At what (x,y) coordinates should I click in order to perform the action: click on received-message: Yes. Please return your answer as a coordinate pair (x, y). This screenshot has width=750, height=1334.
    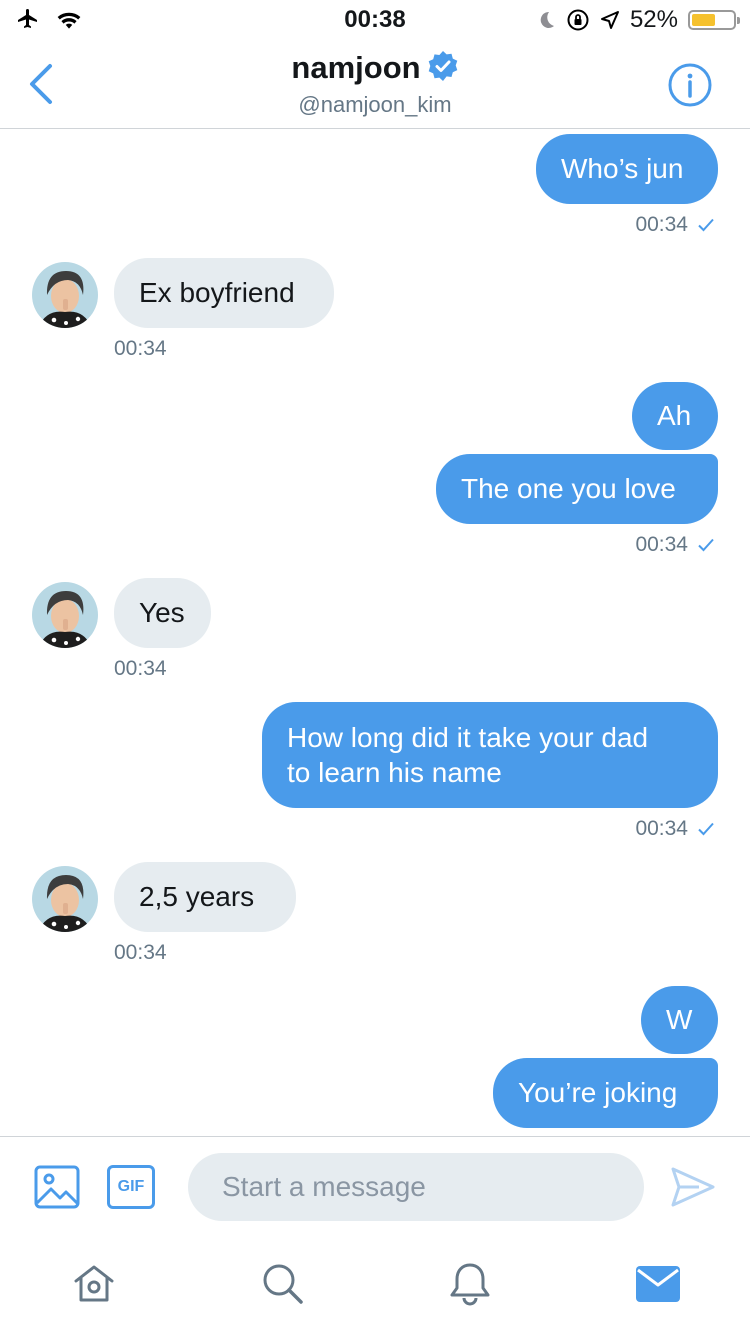
    Looking at the image, I should click on (162, 613).